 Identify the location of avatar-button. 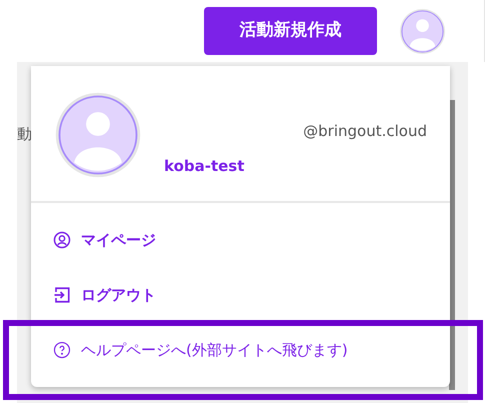
(422, 31).